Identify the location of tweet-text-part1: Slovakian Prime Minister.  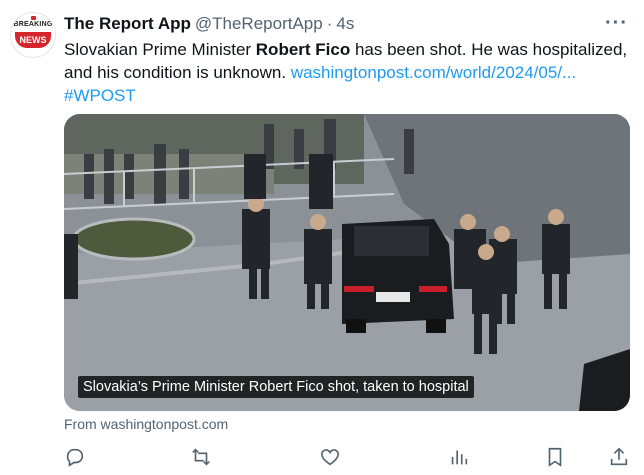
(160, 49).